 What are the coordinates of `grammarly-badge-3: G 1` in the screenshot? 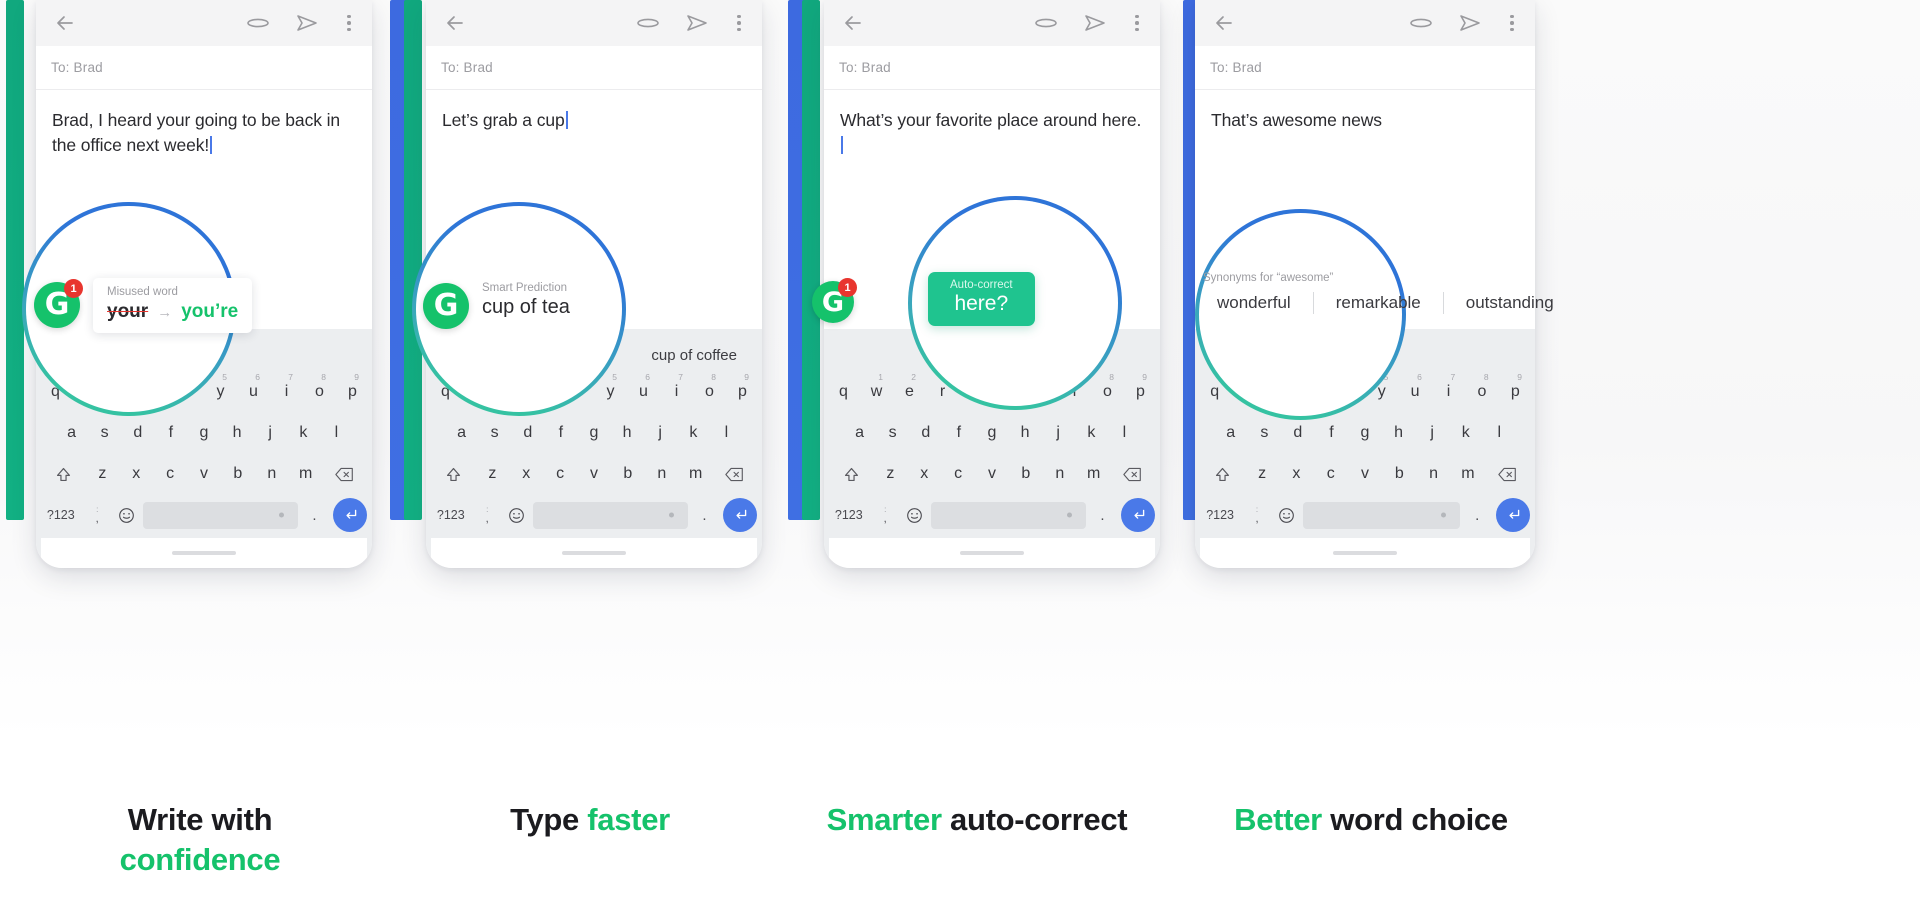 It's located at (834, 300).